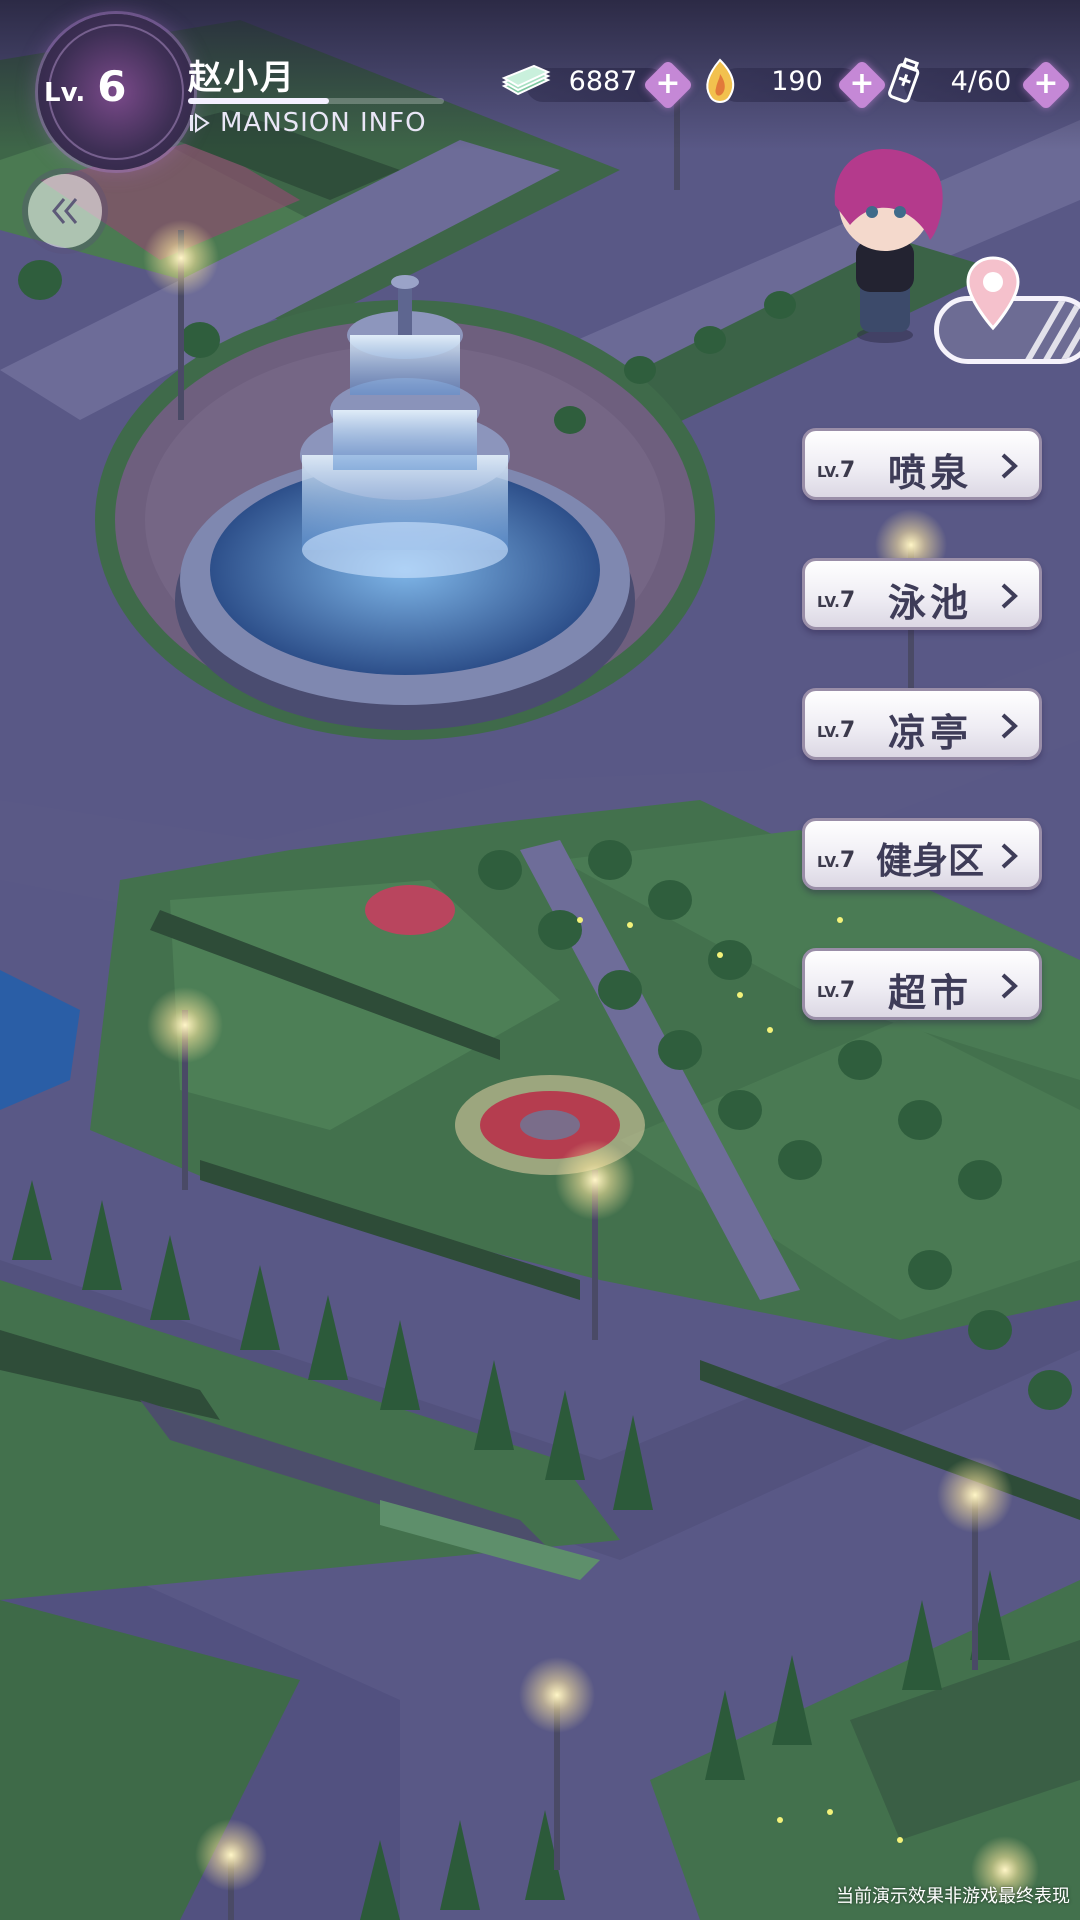 This screenshot has height=1920, width=1080. What do you see at coordinates (904, 80) in the screenshot?
I see `energy-drink-icon` at bounding box center [904, 80].